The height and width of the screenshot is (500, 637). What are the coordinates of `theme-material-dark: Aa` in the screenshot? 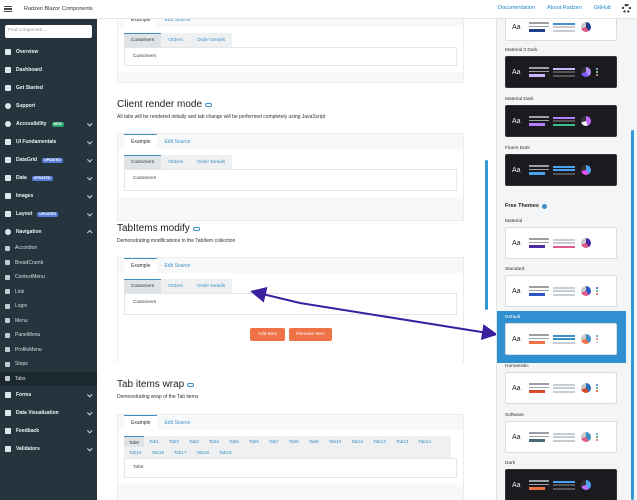 It's located at (561, 121).